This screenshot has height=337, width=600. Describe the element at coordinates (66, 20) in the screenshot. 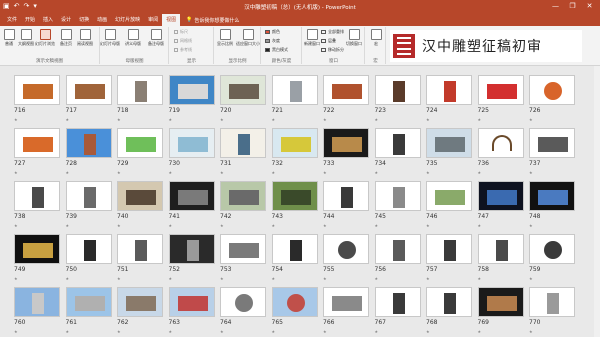

I see `tab-design: 设计` at that location.